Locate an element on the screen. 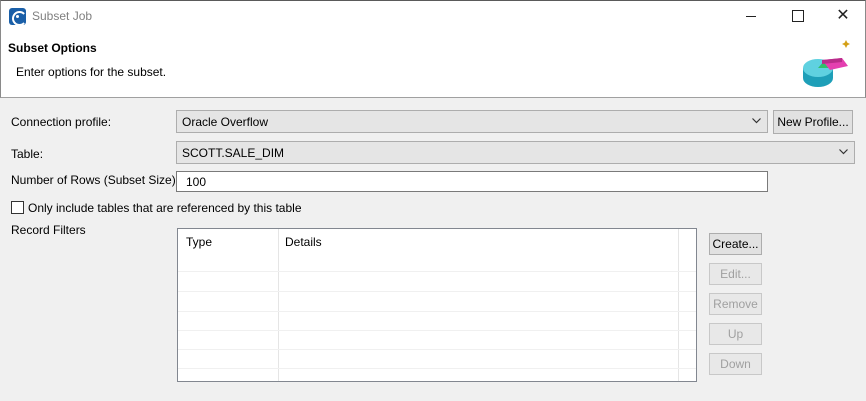  close-button: ✕ is located at coordinates (843, 15).